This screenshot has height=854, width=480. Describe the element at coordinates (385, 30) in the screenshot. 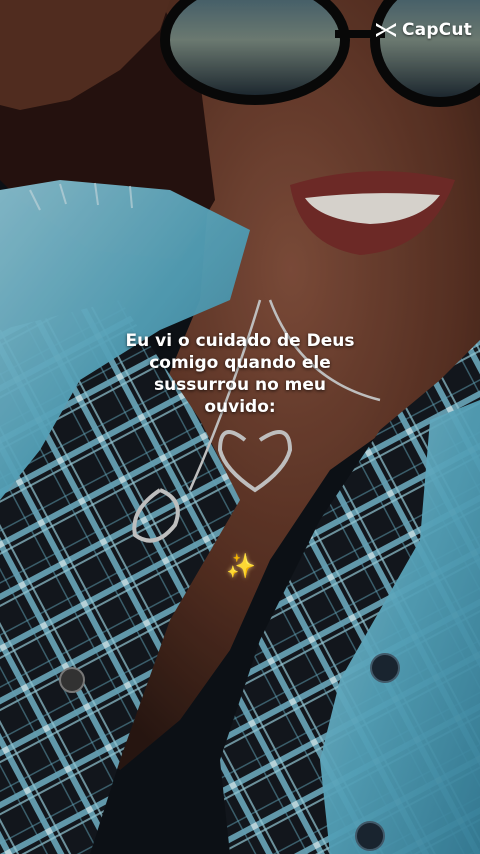

I see `capcut-logo-icon` at that location.